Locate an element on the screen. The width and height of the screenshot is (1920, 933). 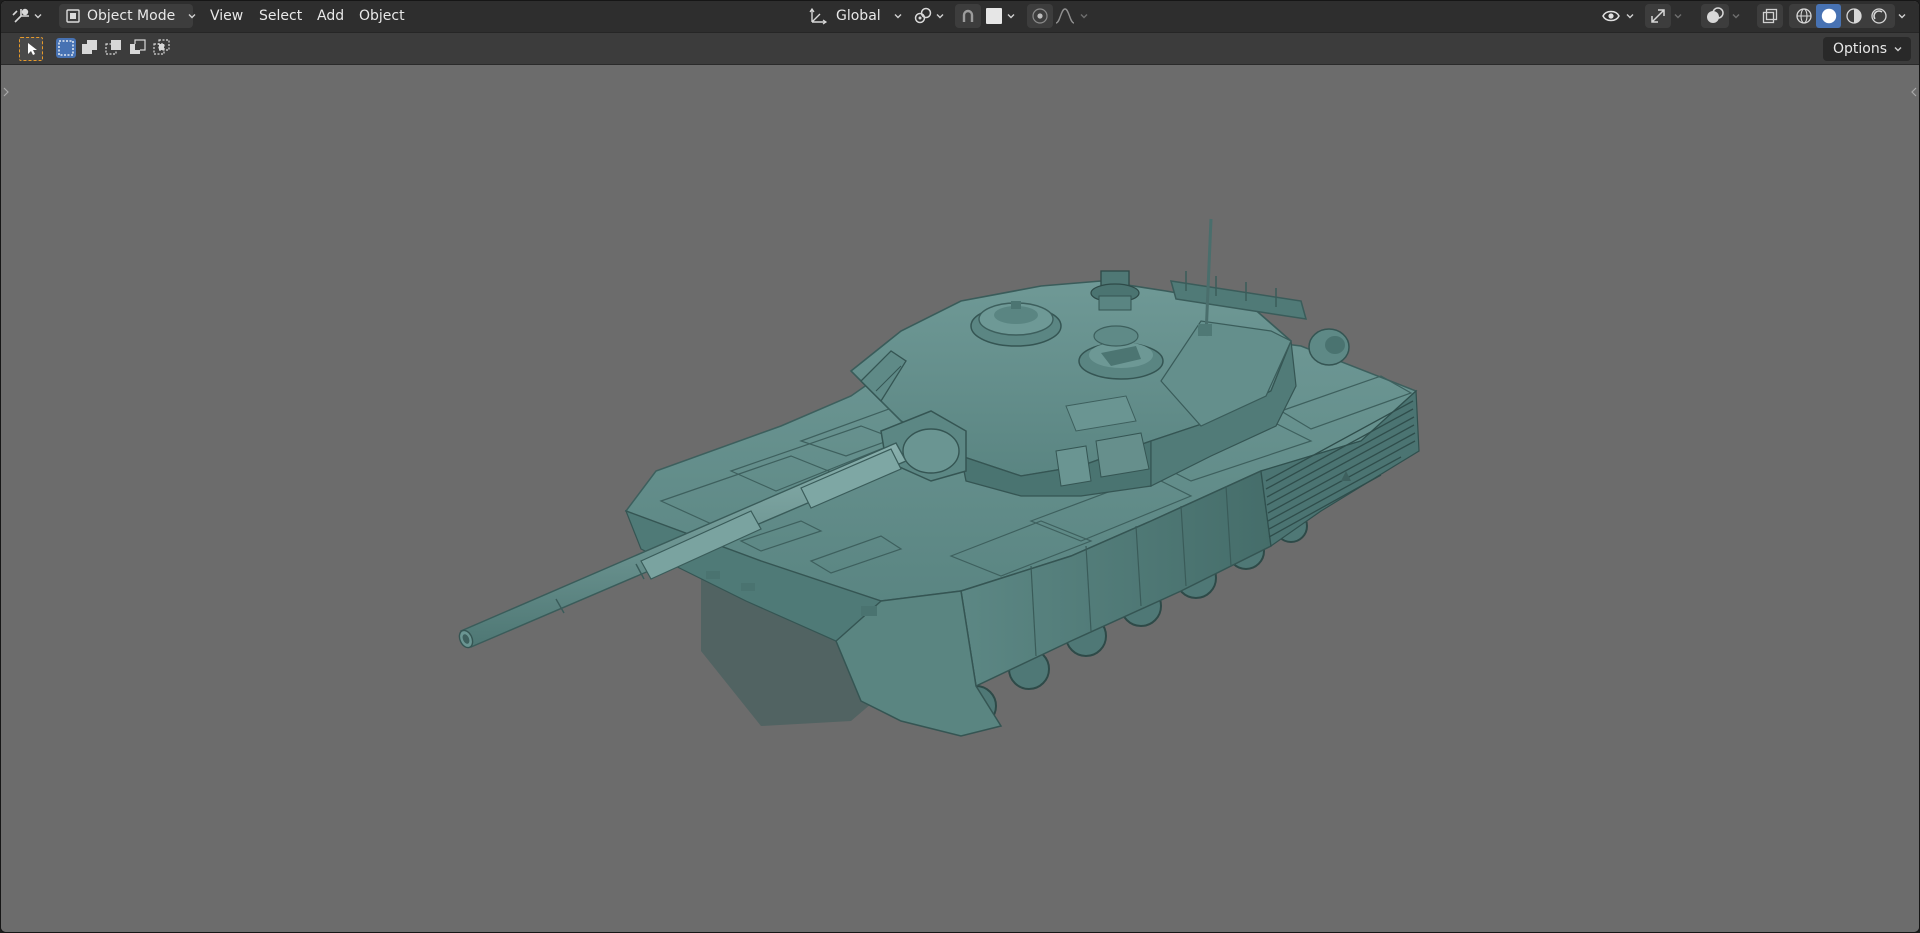
options-dropdown: Options is located at coordinates (1866, 49).